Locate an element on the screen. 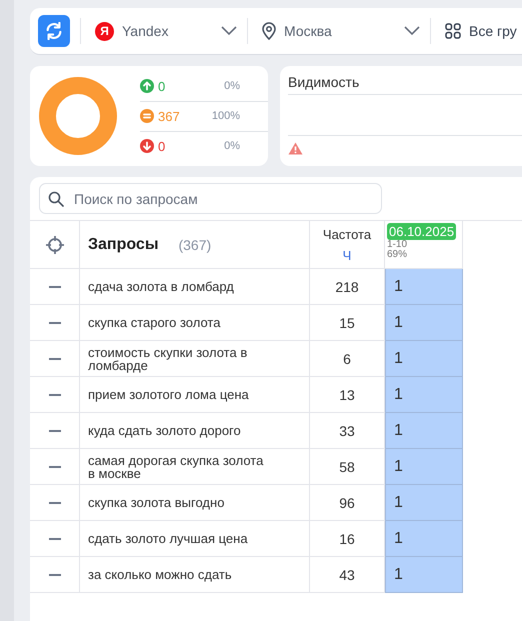  search-field: Поиск по запросам is located at coordinates (210, 198).